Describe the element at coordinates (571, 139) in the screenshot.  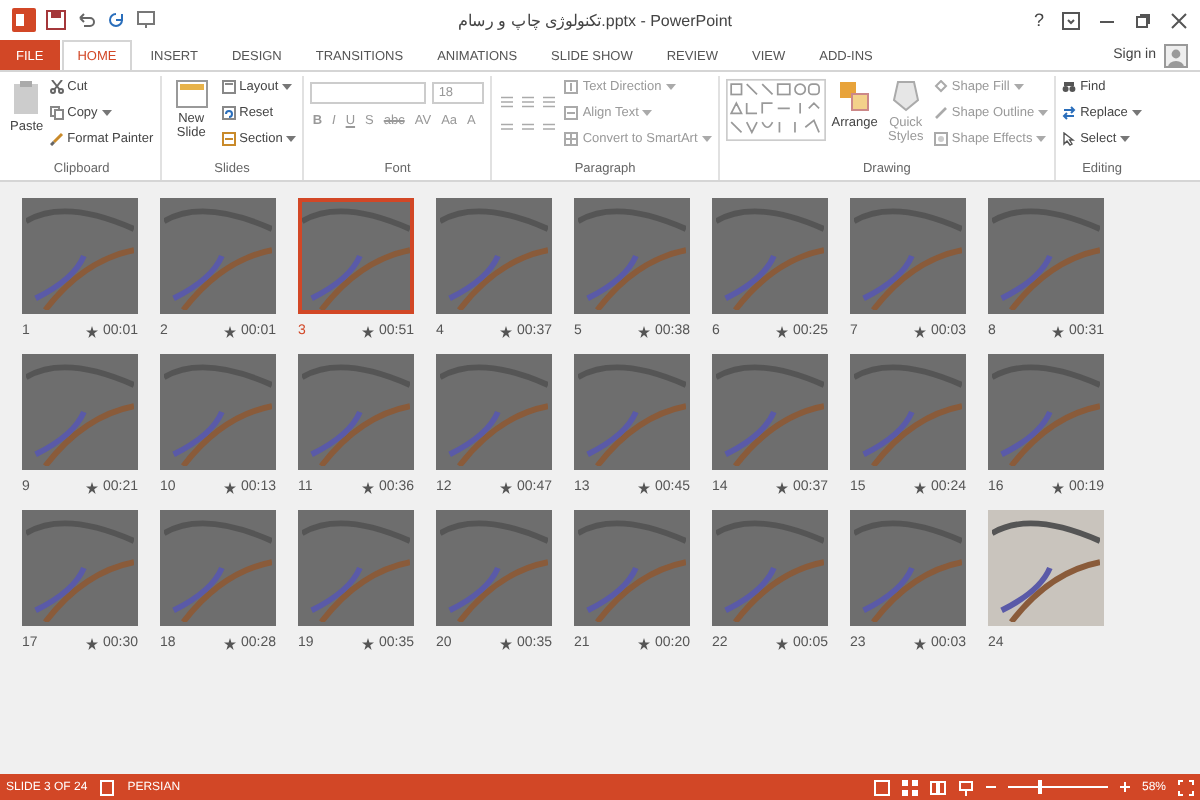
I see `smartart-icon` at that location.